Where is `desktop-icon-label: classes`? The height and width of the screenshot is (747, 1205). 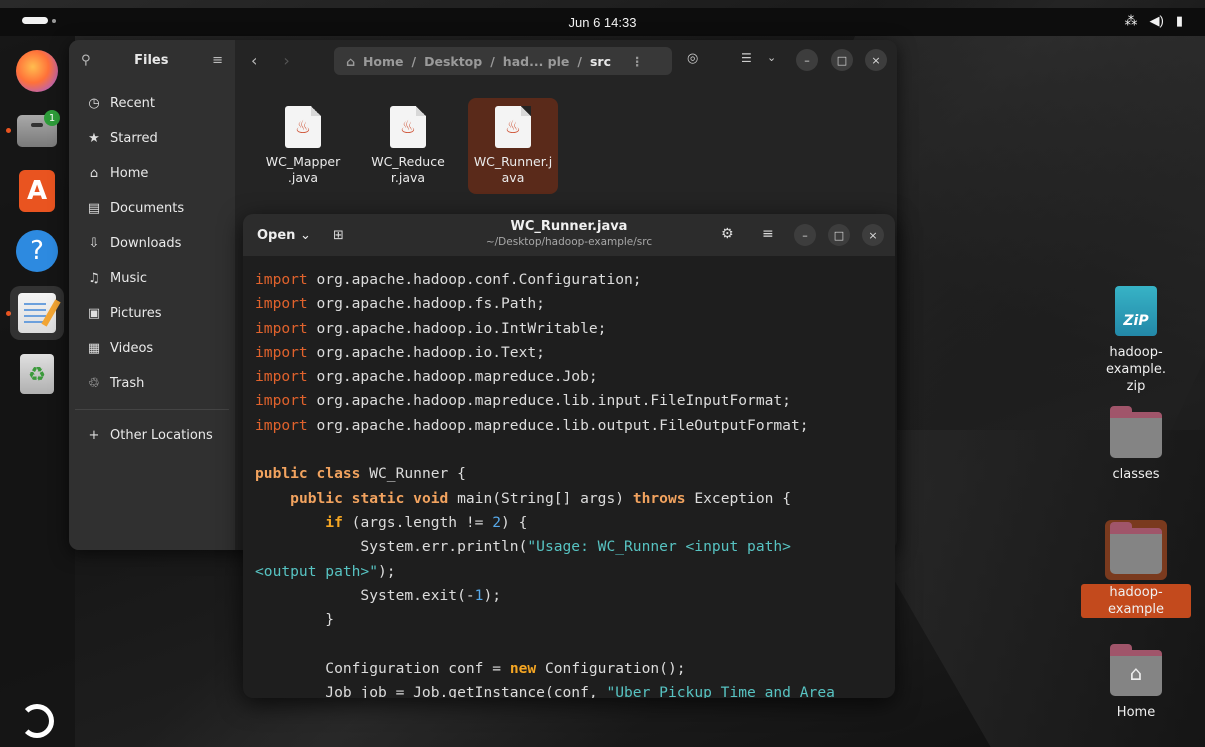
desktop-icon-label: classes is located at coordinates (1136, 474).